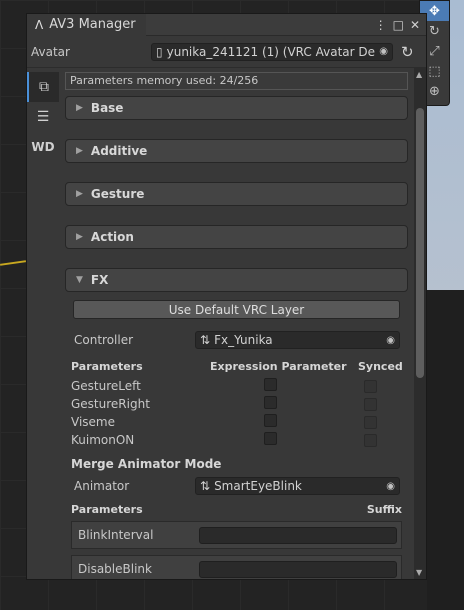  Describe the element at coordinates (236, 81) in the screenshot. I see `memory-usage: Parameters memory used: 24/256` at that location.